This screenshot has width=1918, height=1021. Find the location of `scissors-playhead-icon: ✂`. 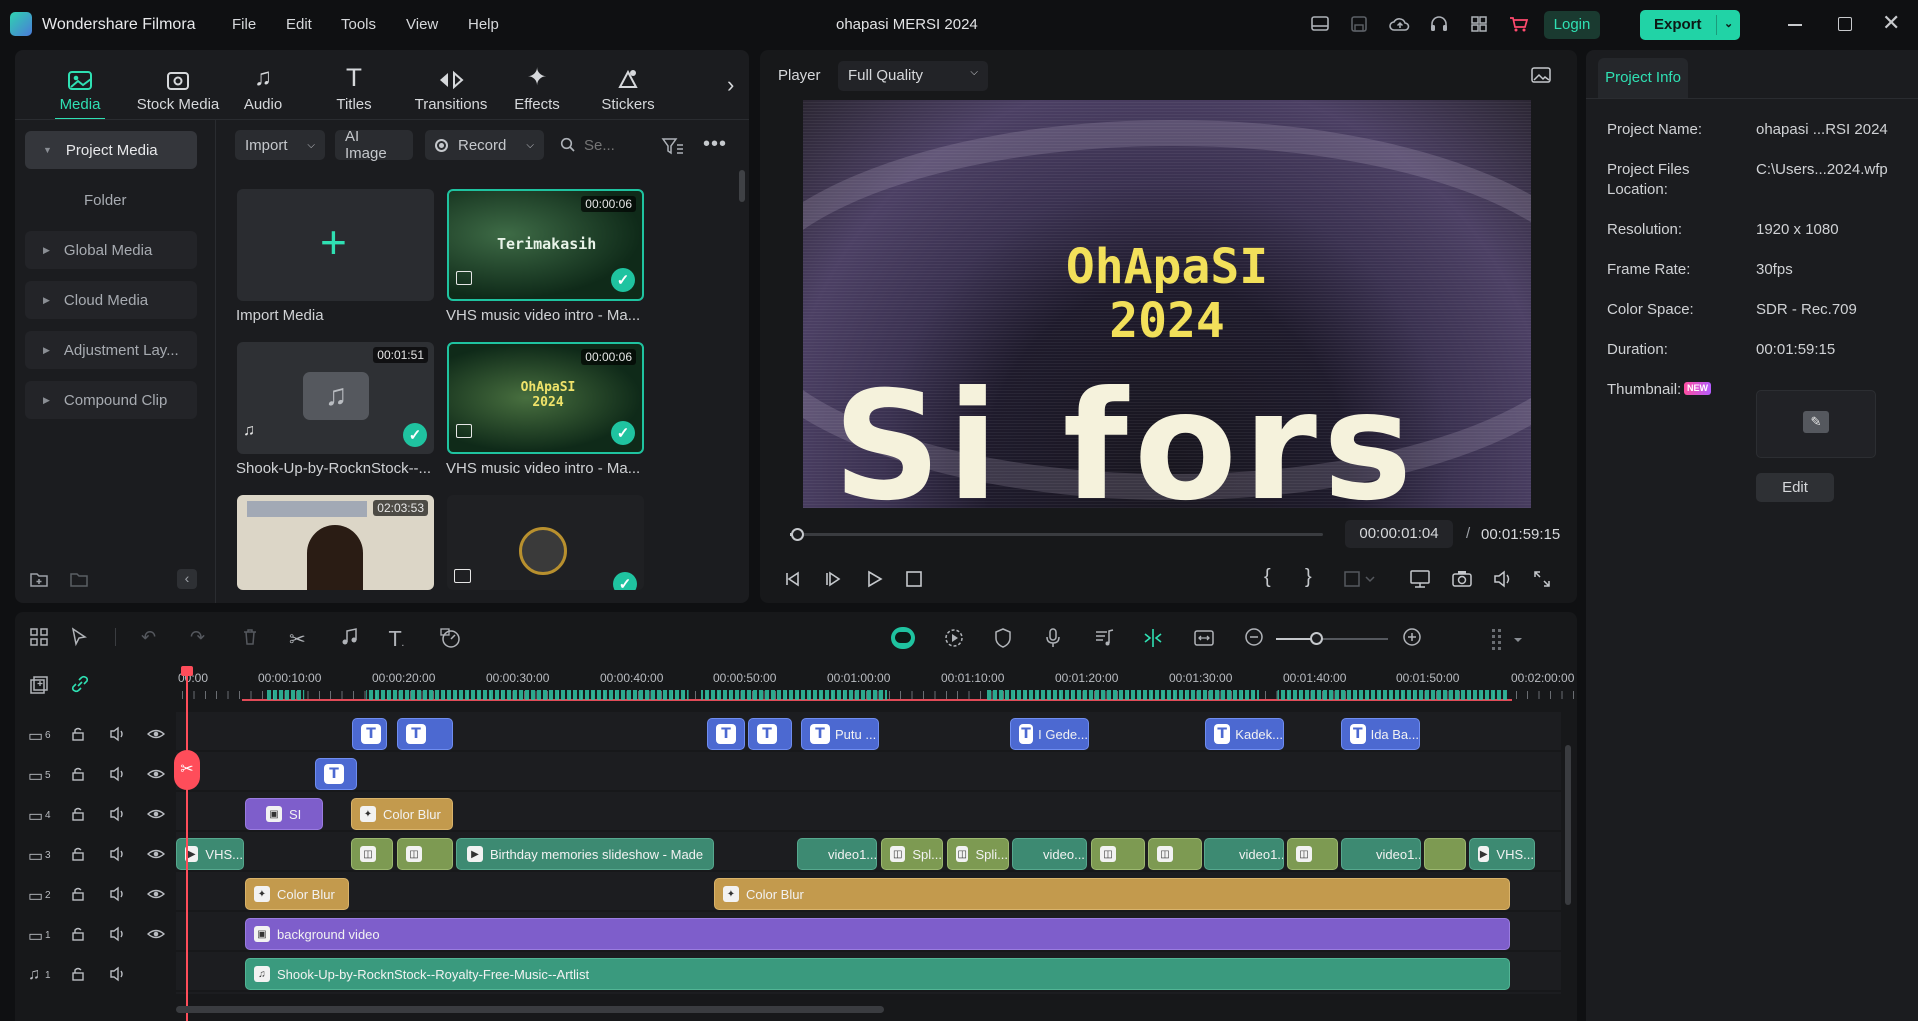

scissors-playhead-icon: ✂ is located at coordinates (187, 770).